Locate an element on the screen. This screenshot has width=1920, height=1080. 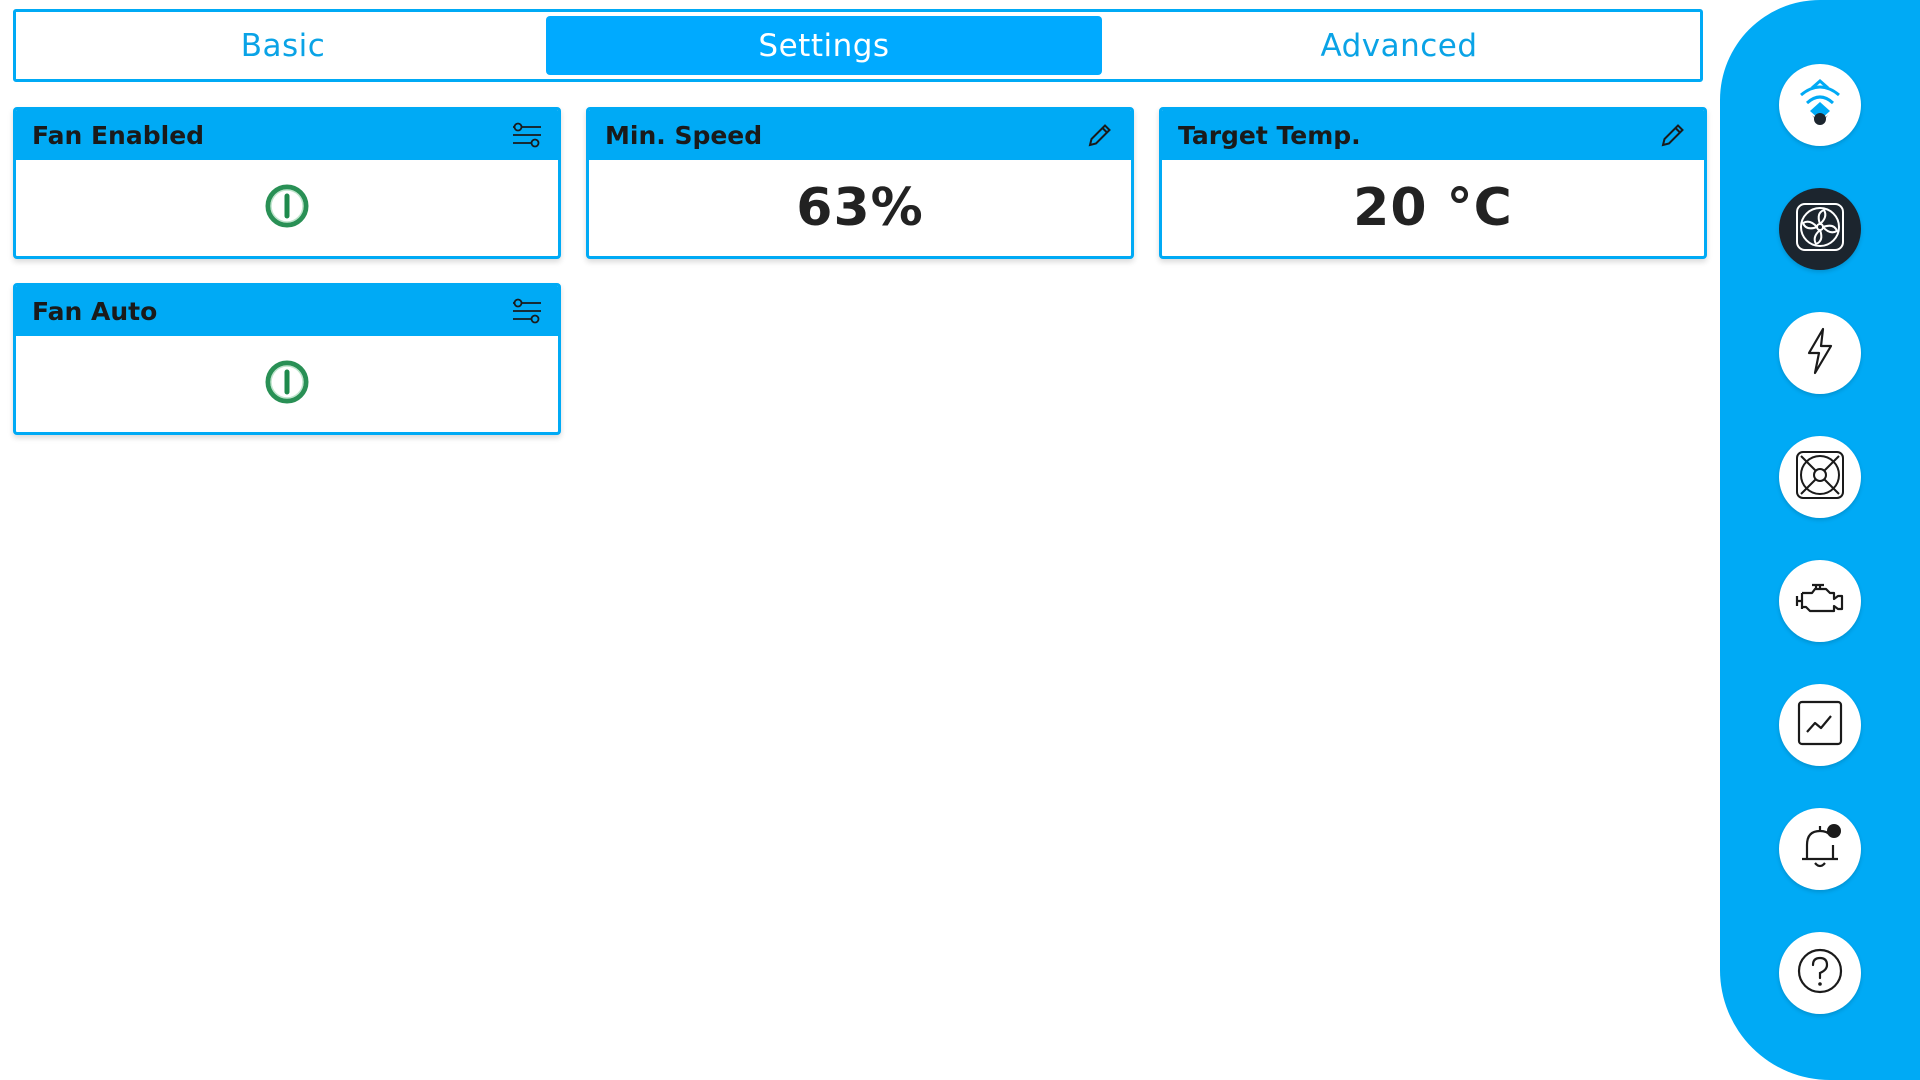
fan-grille-icon is located at coordinates (1820, 477).